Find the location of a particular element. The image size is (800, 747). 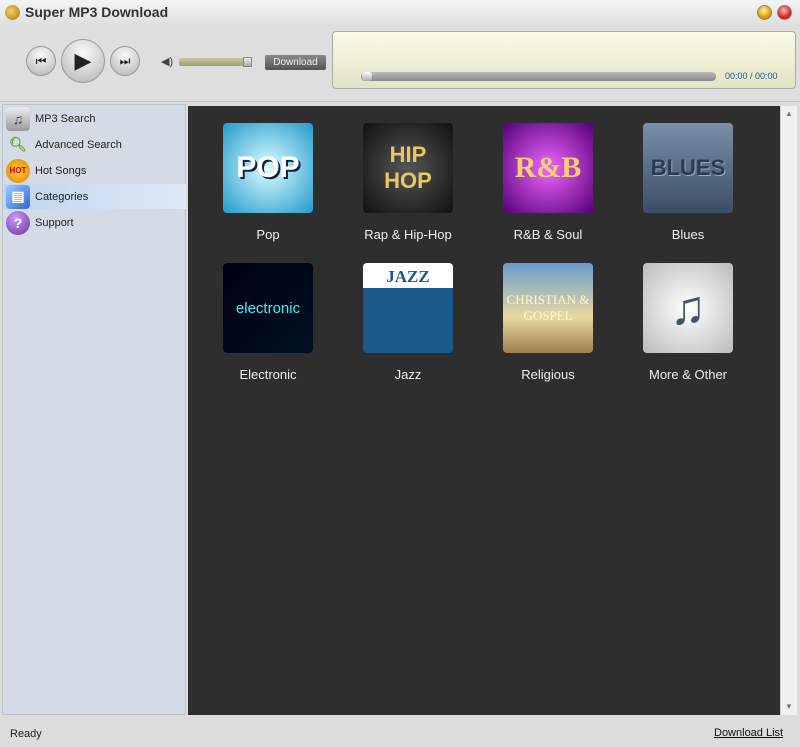

sidebar-item-advanced-search: 🔍︎ Advanced Search is located at coordinates (95, 144).